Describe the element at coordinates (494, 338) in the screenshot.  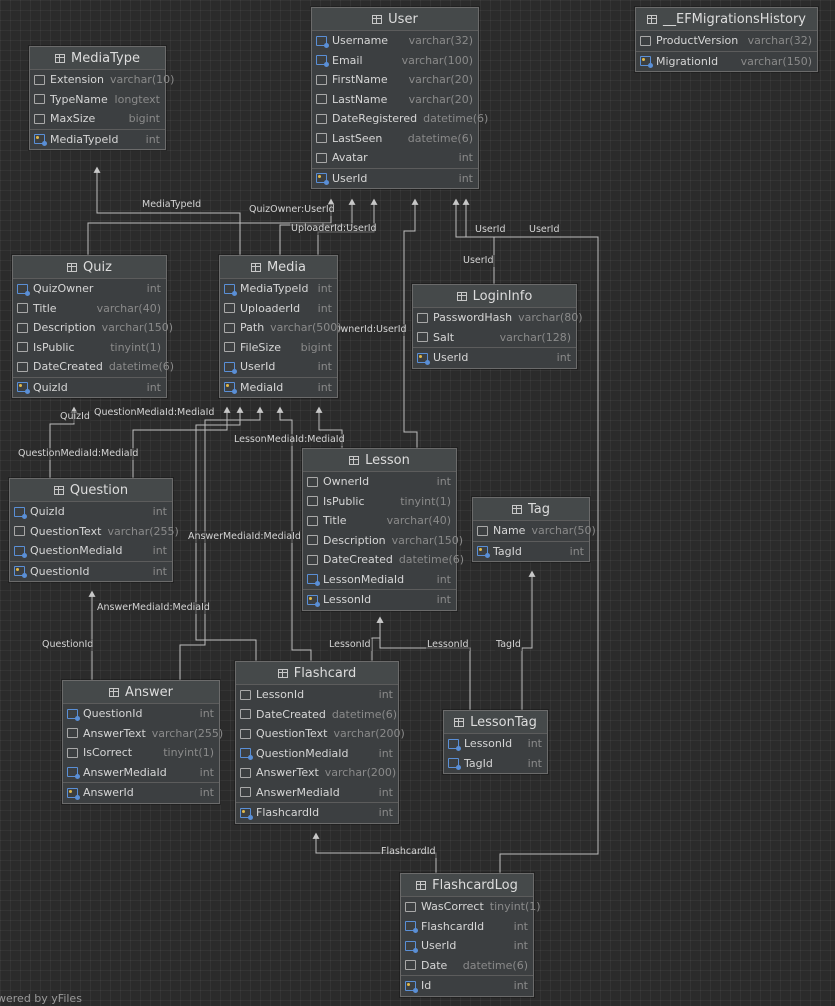
I see `column-row: Salt varchar(128)` at that location.